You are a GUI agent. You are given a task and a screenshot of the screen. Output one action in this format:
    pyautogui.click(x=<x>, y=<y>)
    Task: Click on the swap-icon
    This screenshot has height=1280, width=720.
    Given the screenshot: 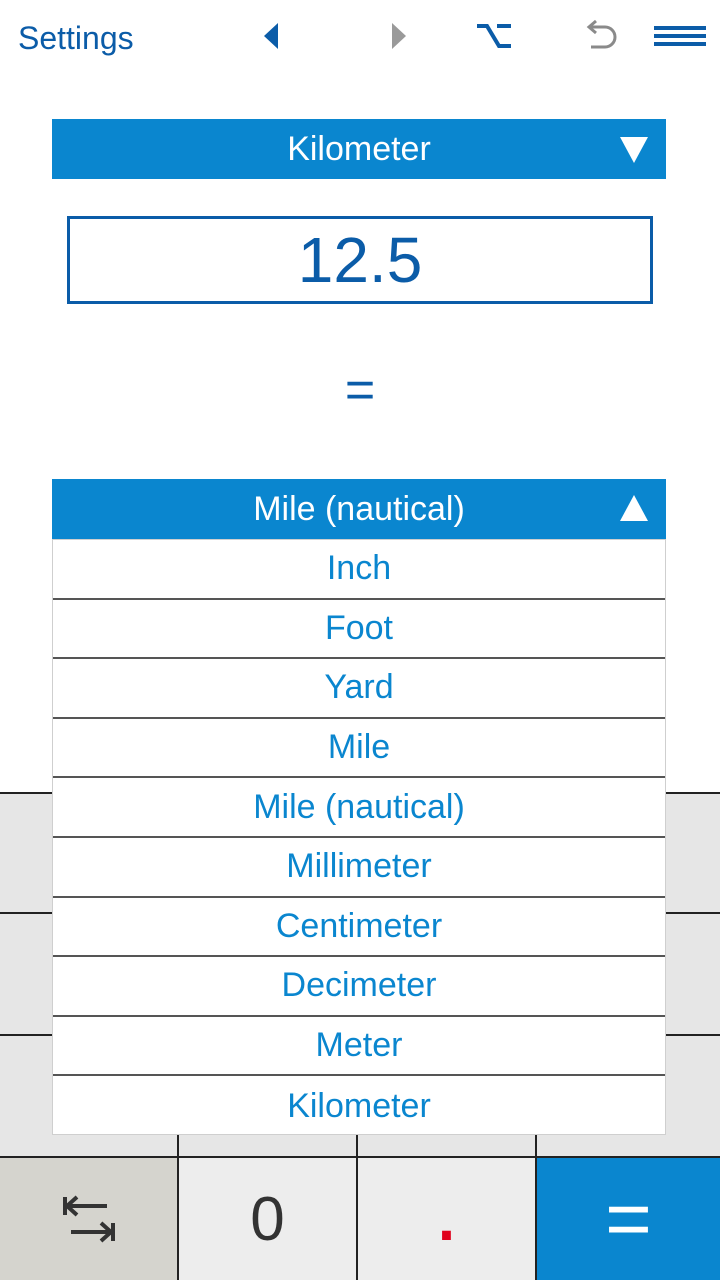 What is the action you would take?
    pyautogui.click(x=88, y=1219)
    